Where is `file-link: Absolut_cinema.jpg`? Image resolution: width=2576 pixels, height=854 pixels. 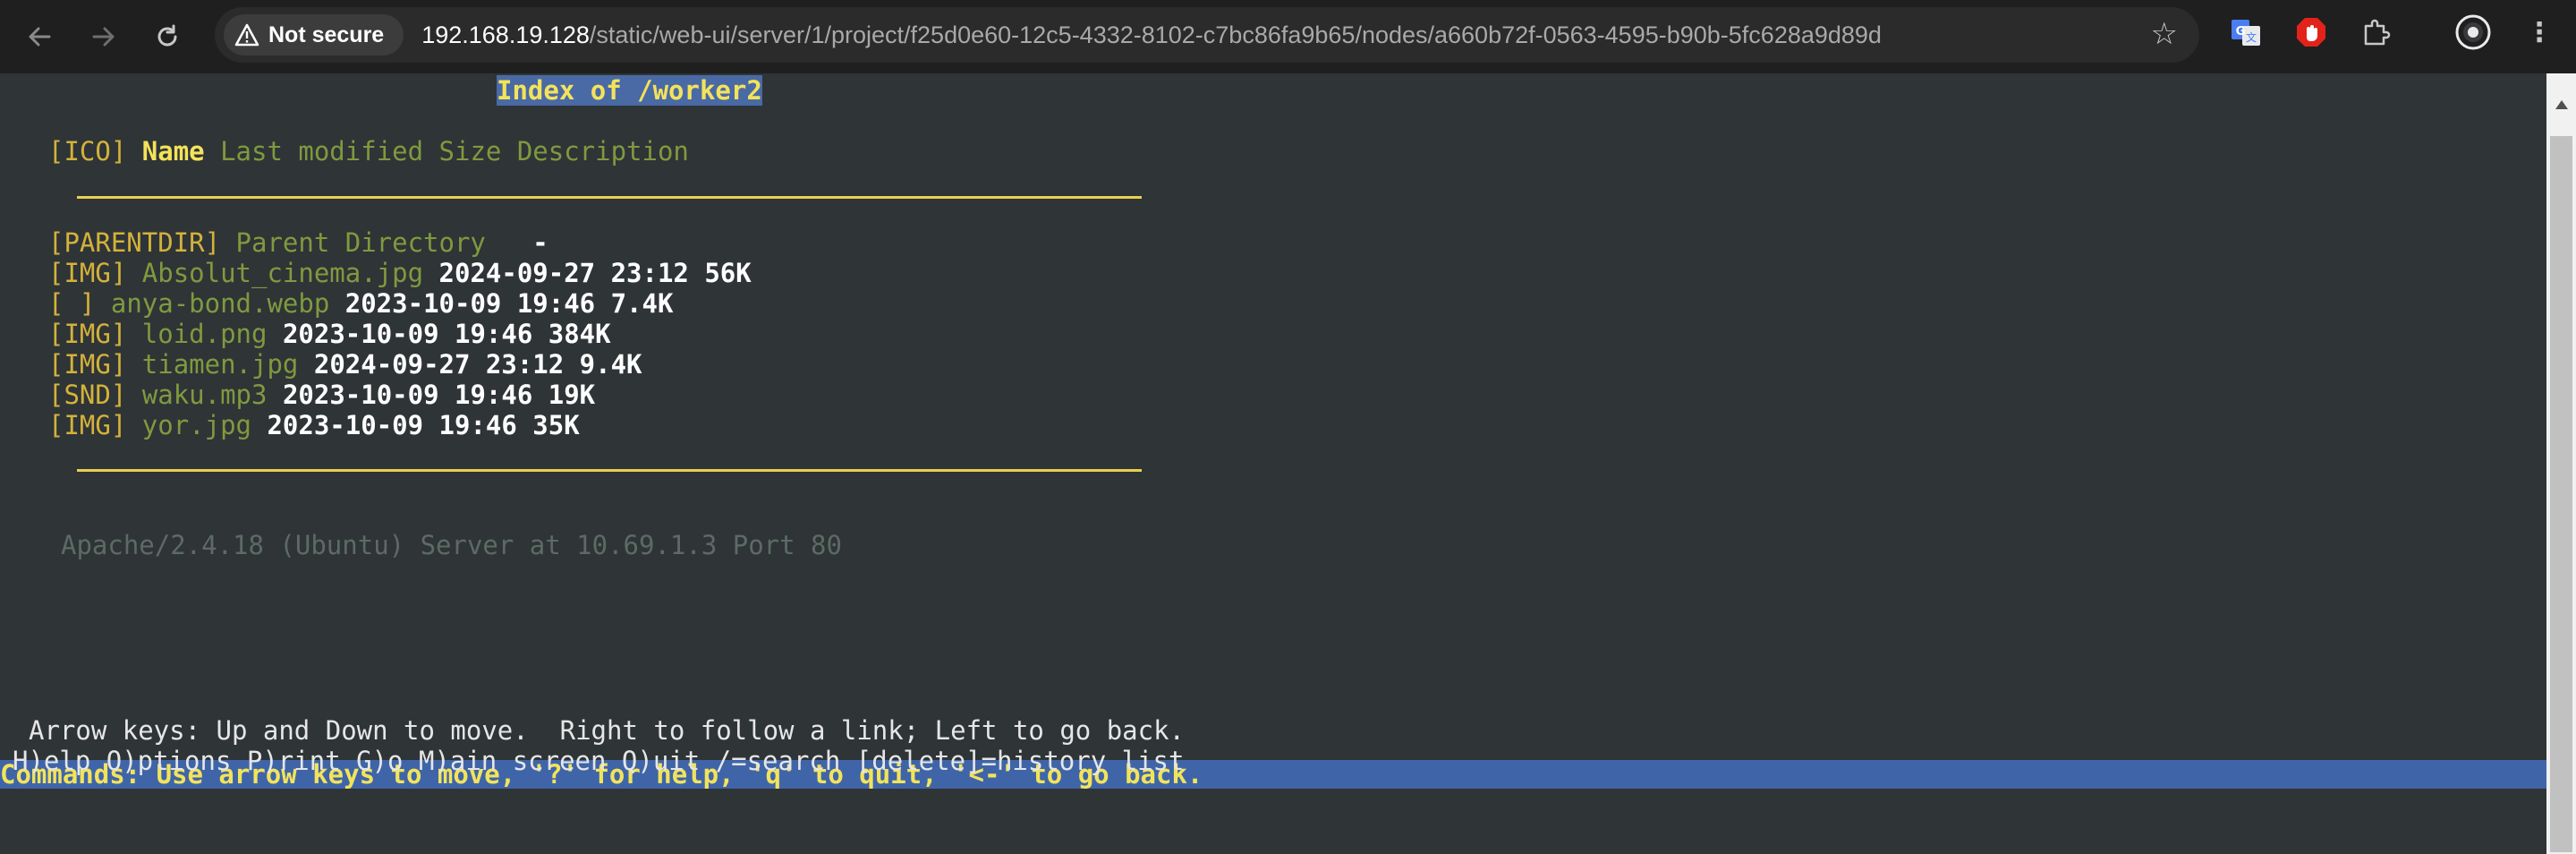
file-link: Absolut_cinema.jpg is located at coordinates (282, 273).